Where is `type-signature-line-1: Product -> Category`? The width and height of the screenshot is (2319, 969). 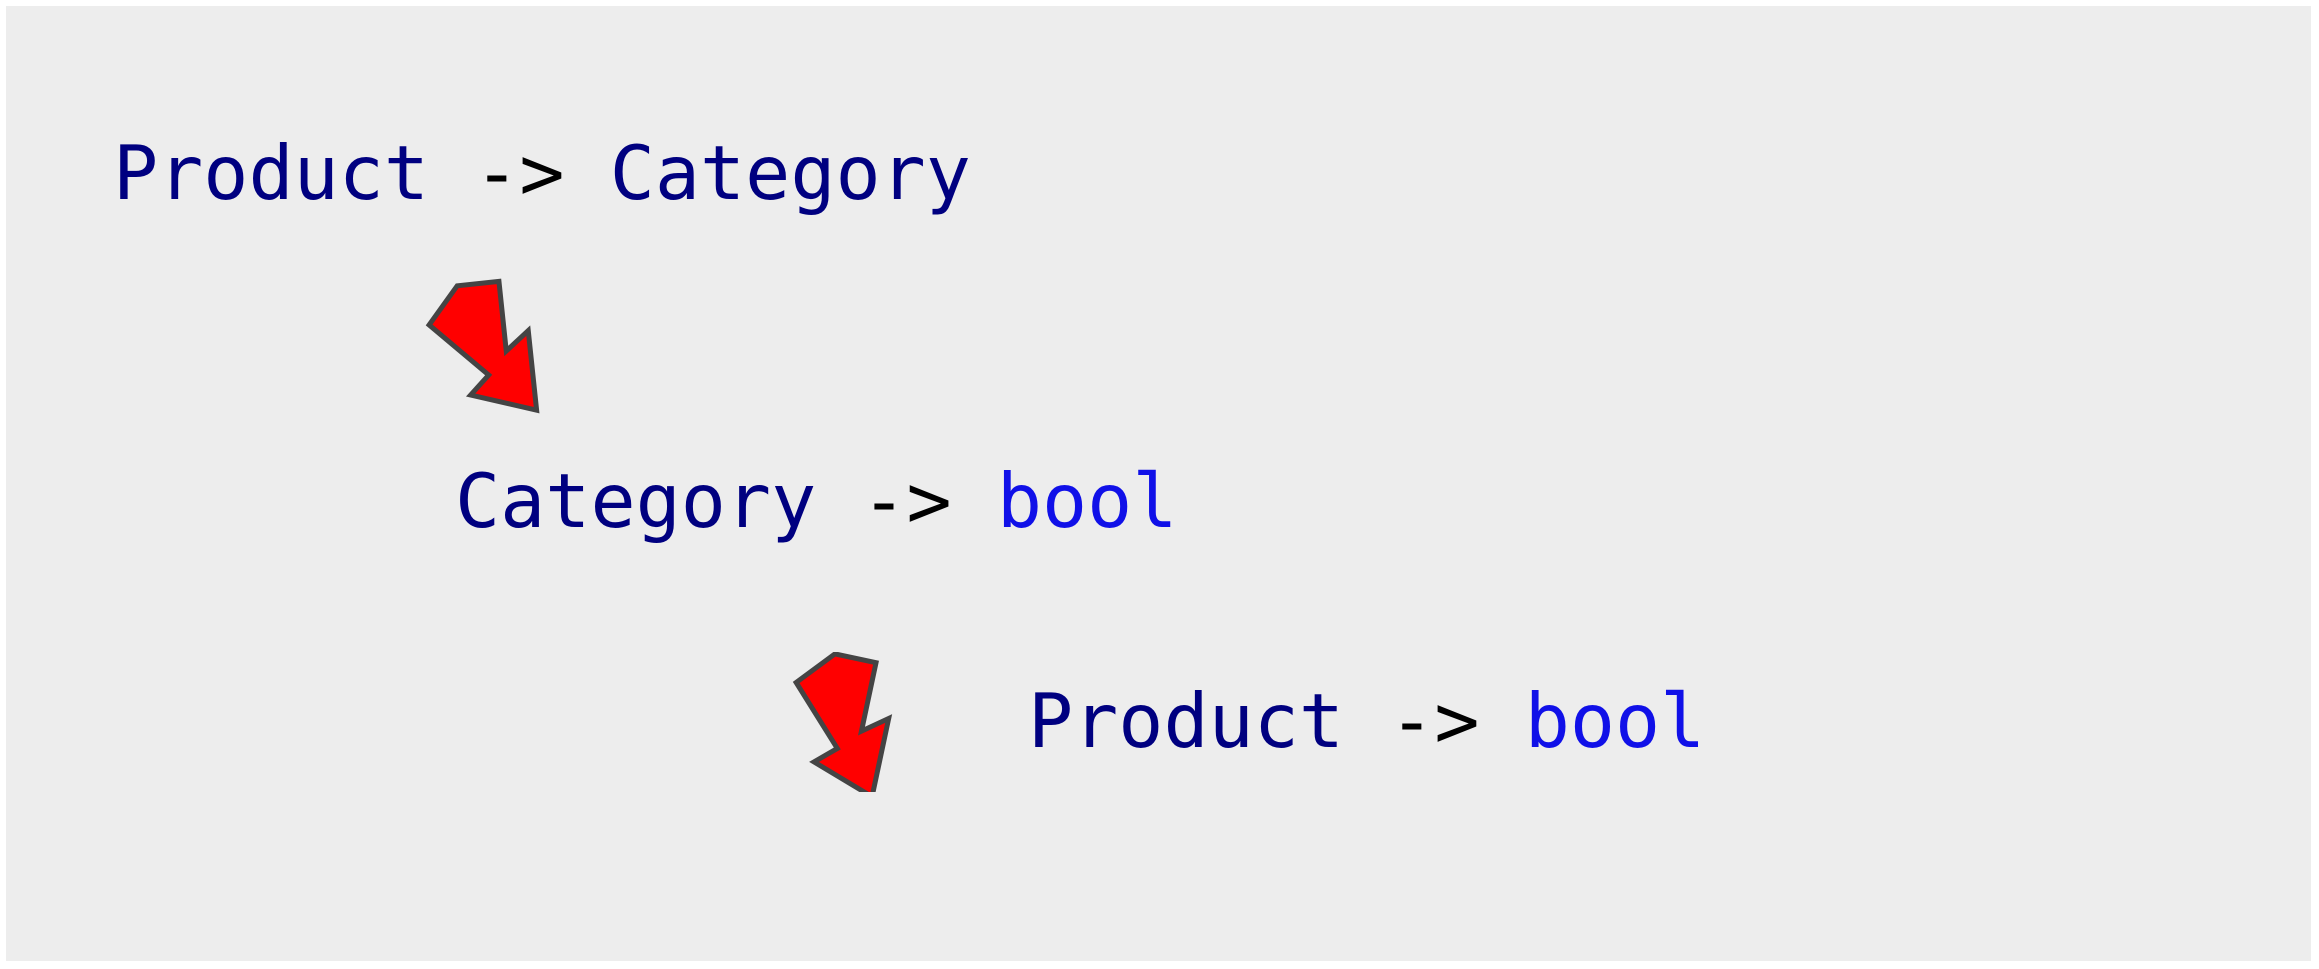 type-signature-line-1: Product -> Category is located at coordinates (542, 173).